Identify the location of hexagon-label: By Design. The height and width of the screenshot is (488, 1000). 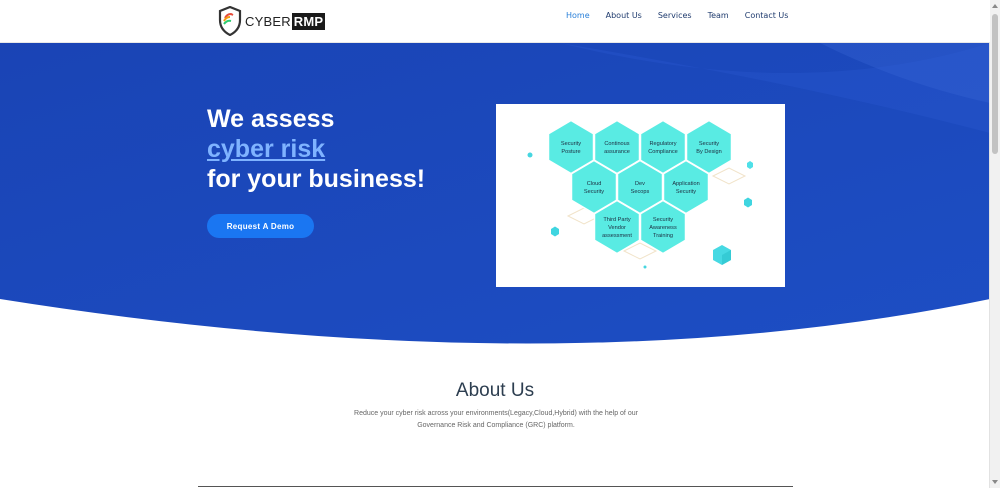
(709, 152).